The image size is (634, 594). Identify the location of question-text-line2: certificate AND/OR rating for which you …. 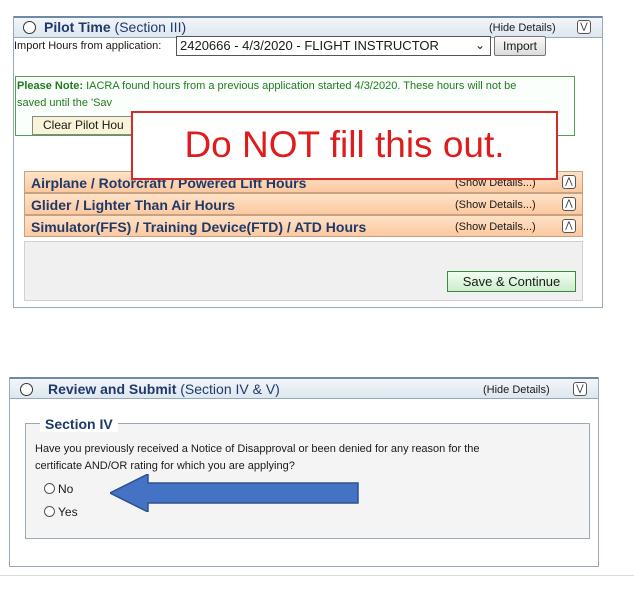
(165, 466).